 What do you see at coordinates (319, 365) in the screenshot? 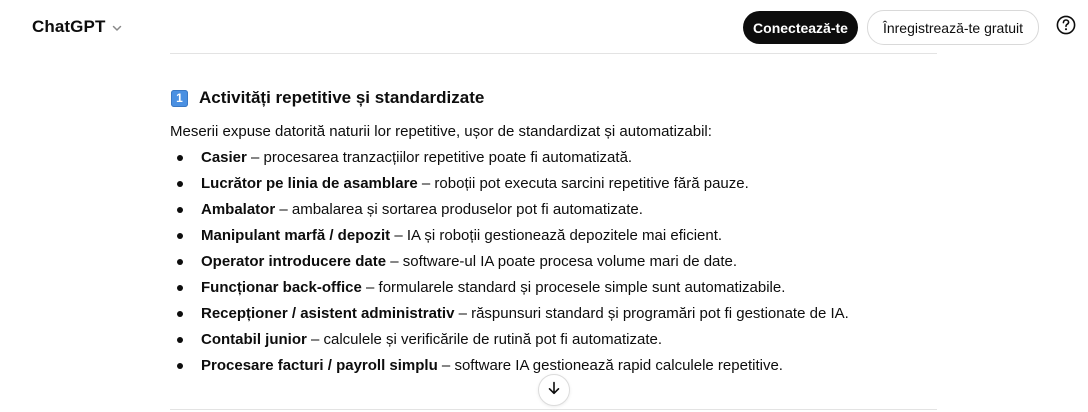
I see `job-title: Procesare facturi / payroll simplu` at bounding box center [319, 365].